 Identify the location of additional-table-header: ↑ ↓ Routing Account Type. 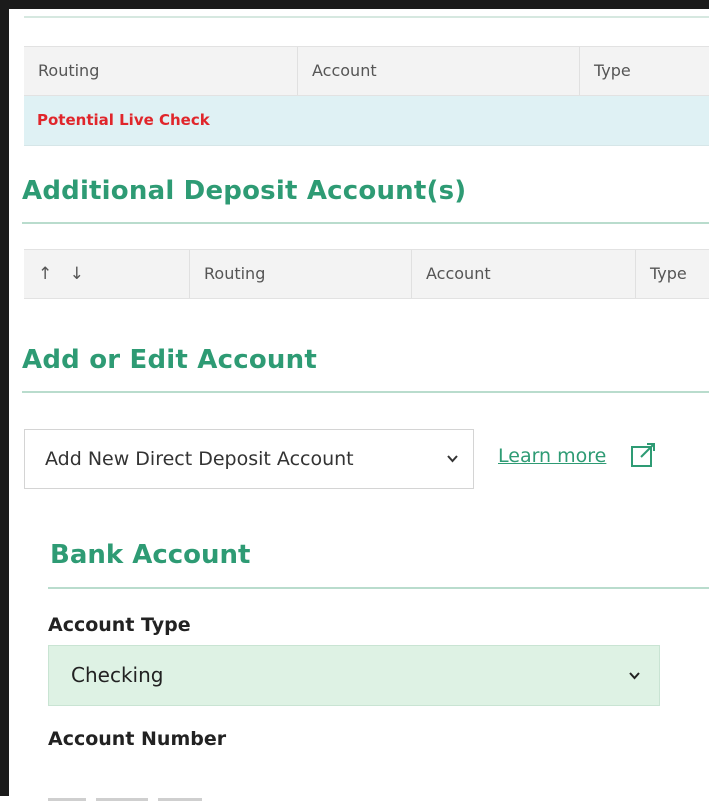
(366, 274).